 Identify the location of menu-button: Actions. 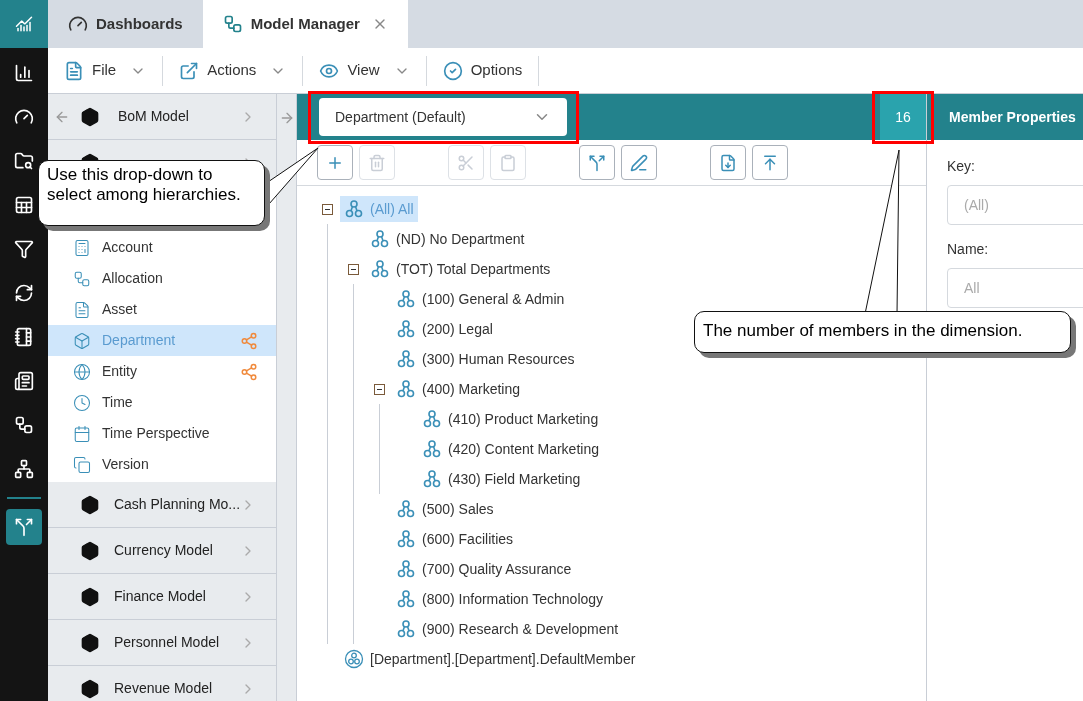
(237, 70).